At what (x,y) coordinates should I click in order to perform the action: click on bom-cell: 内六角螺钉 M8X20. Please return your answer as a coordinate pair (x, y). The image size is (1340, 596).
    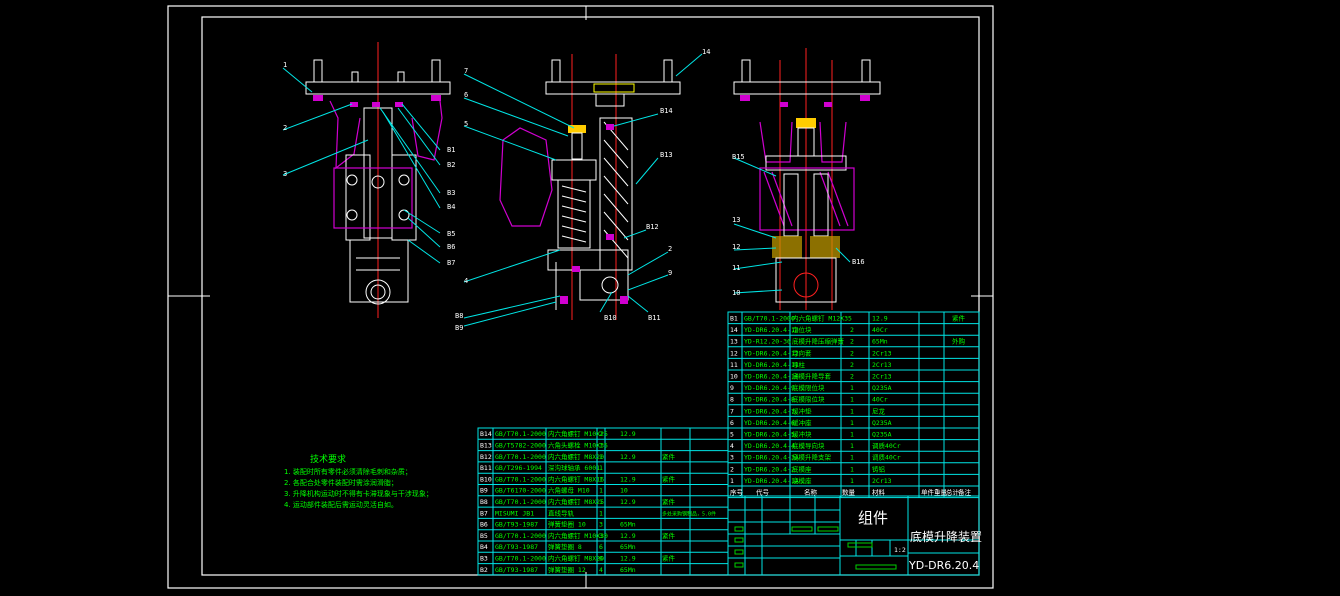
    Looking at the image, I should click on (576, 558).